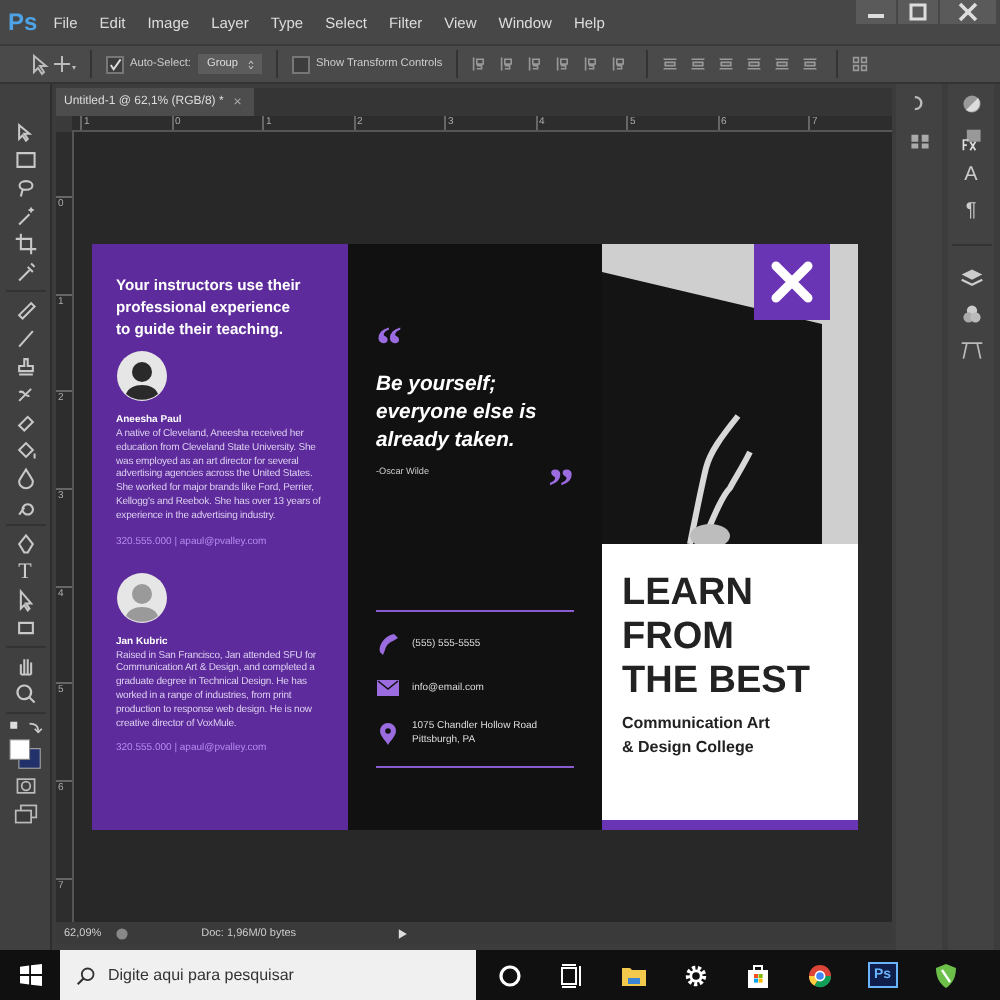 This screenshot has width=1000, height=1000. What do you see at coordinates (301, 64) in the screenshot?
I see `transform-controls-checkbox` at bounding box center [301, 64].